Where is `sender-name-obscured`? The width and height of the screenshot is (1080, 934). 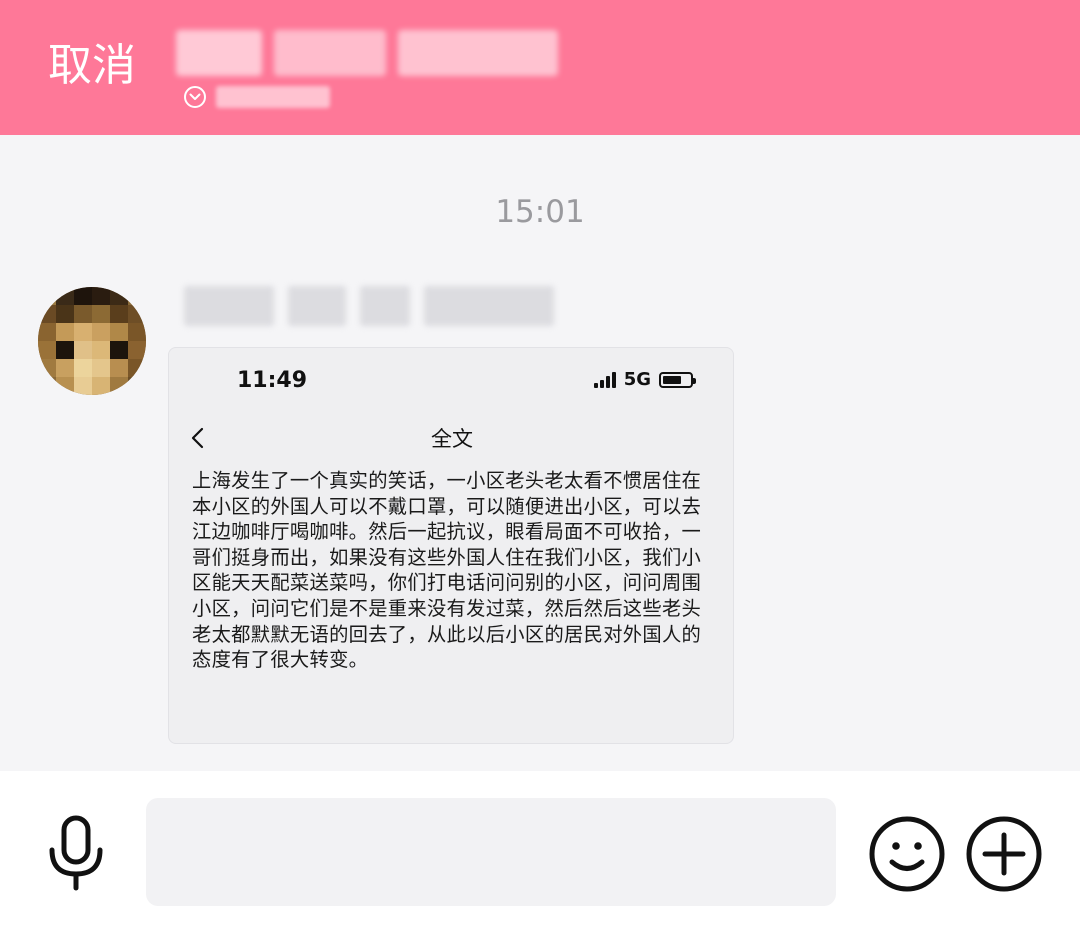
sender-name-obscured is located at coordinates (369, 306).